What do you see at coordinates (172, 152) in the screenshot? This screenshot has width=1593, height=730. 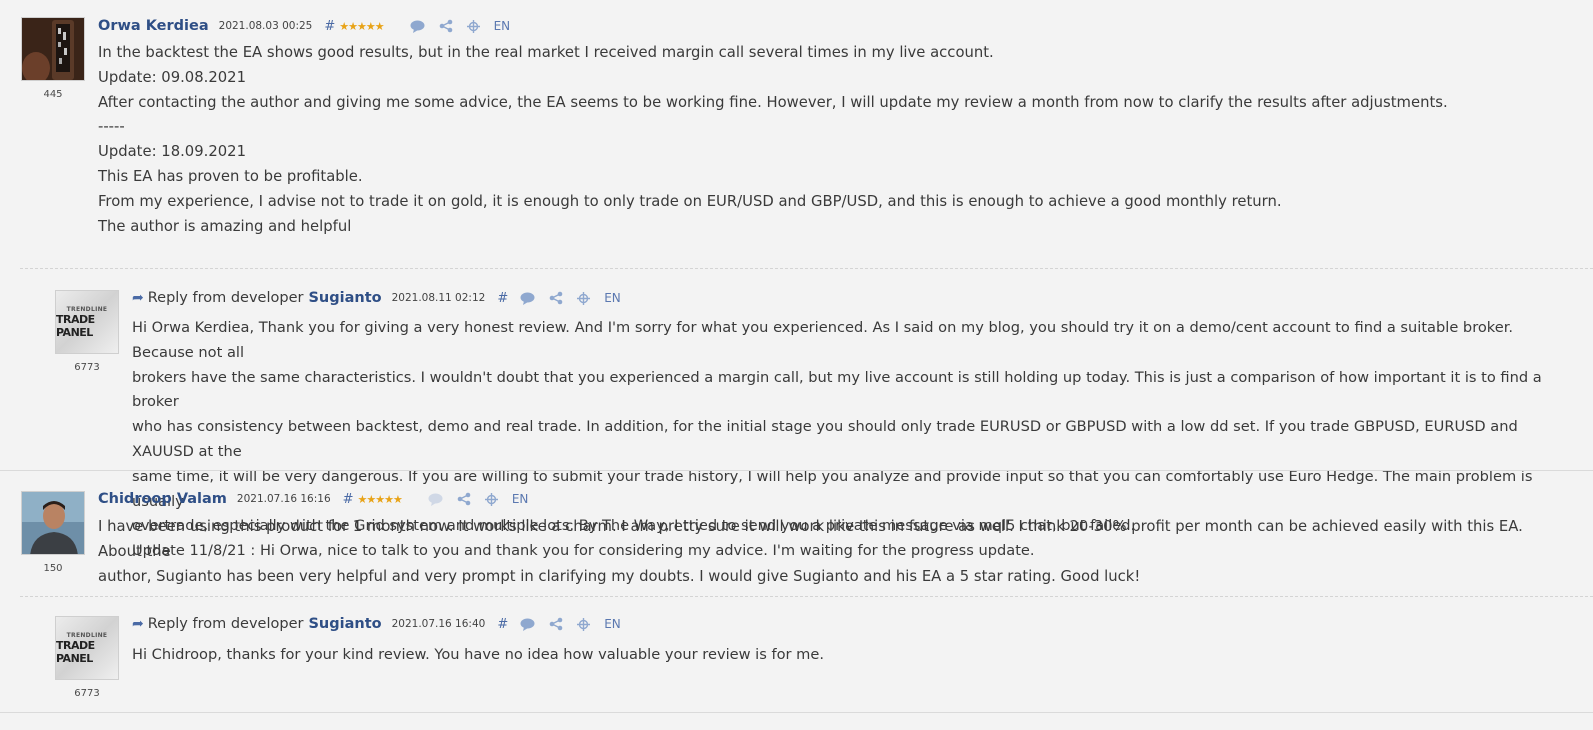 I see `review-line: Update: 18.09.2021` at bounding box center [172, 152].